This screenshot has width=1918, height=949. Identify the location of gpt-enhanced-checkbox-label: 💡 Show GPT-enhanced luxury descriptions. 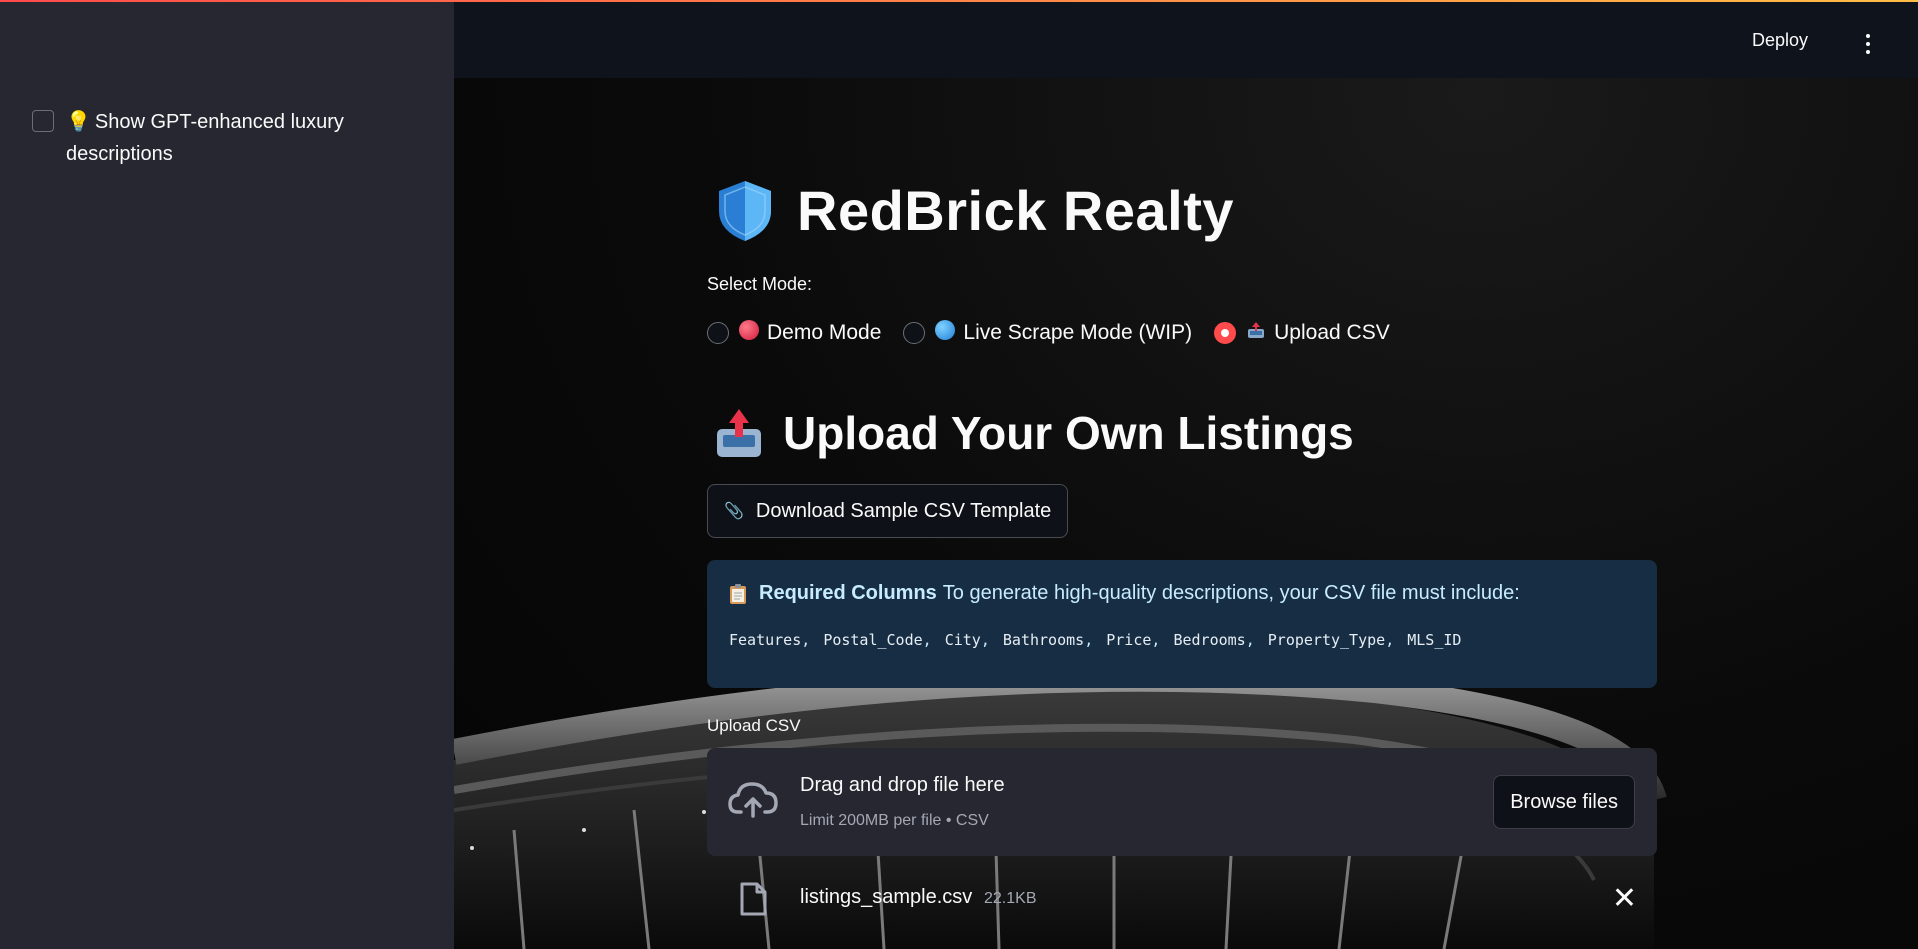
(239, 138).